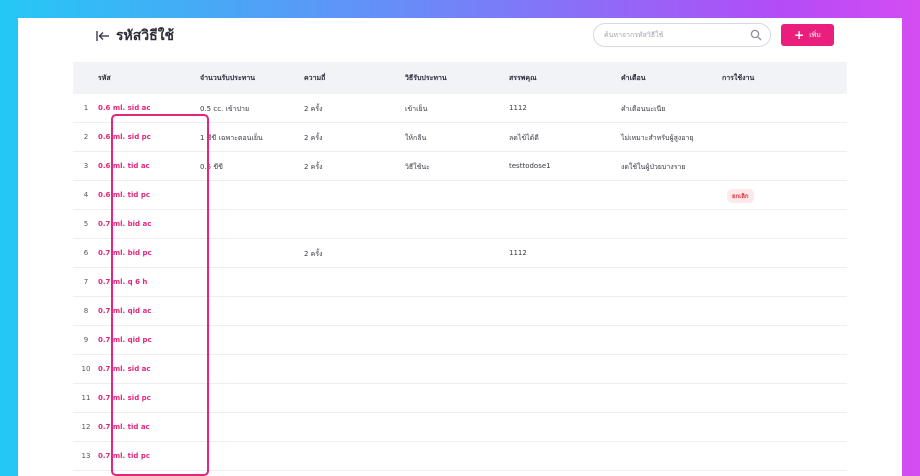 The image size is (920, 476). I want to click on code-link: 0.6 ml. sid pc, so click(124, 137).